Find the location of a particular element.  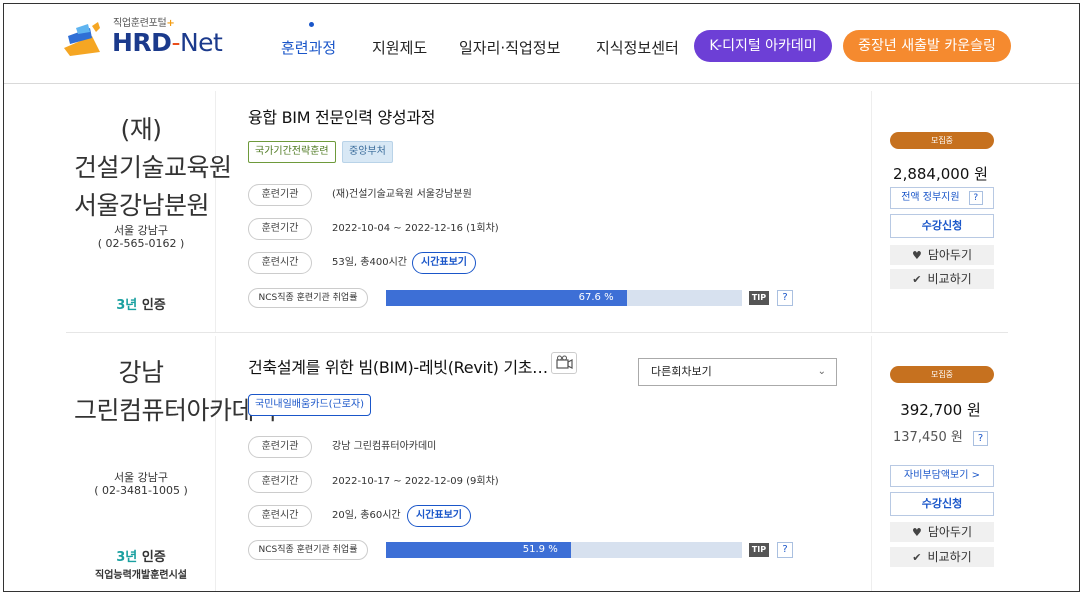

institute-phone: ( 02-565-0162 ) is located at coordinates (141, 243).